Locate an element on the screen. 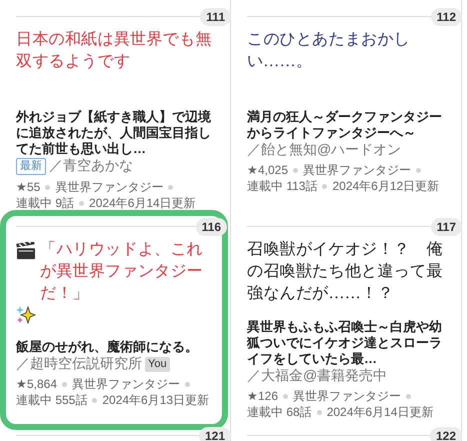 The width and height of the screenshot is (467, 441). author-name: ／青空あかな is located at coordinates (91, 165).